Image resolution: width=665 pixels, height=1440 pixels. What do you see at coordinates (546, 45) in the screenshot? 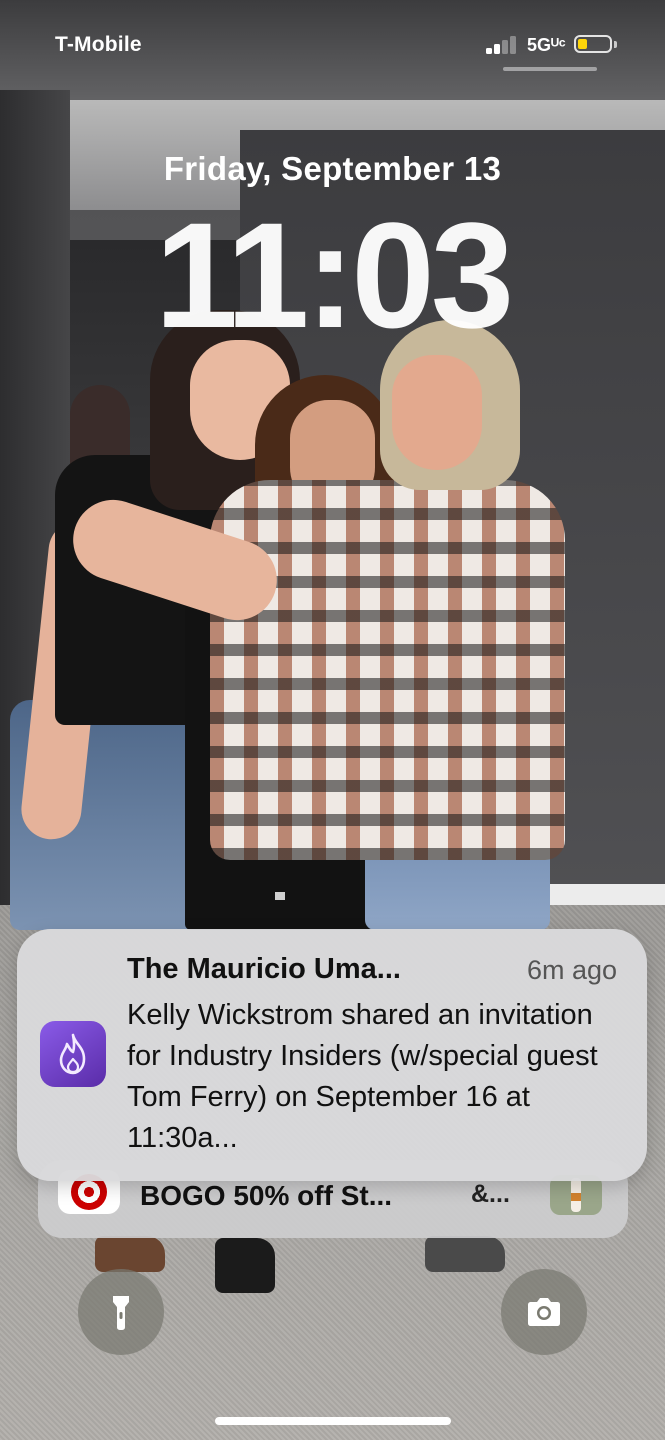
I see `network-type-label: 5Gᵁᶜ` at bounding box center [546, 45].